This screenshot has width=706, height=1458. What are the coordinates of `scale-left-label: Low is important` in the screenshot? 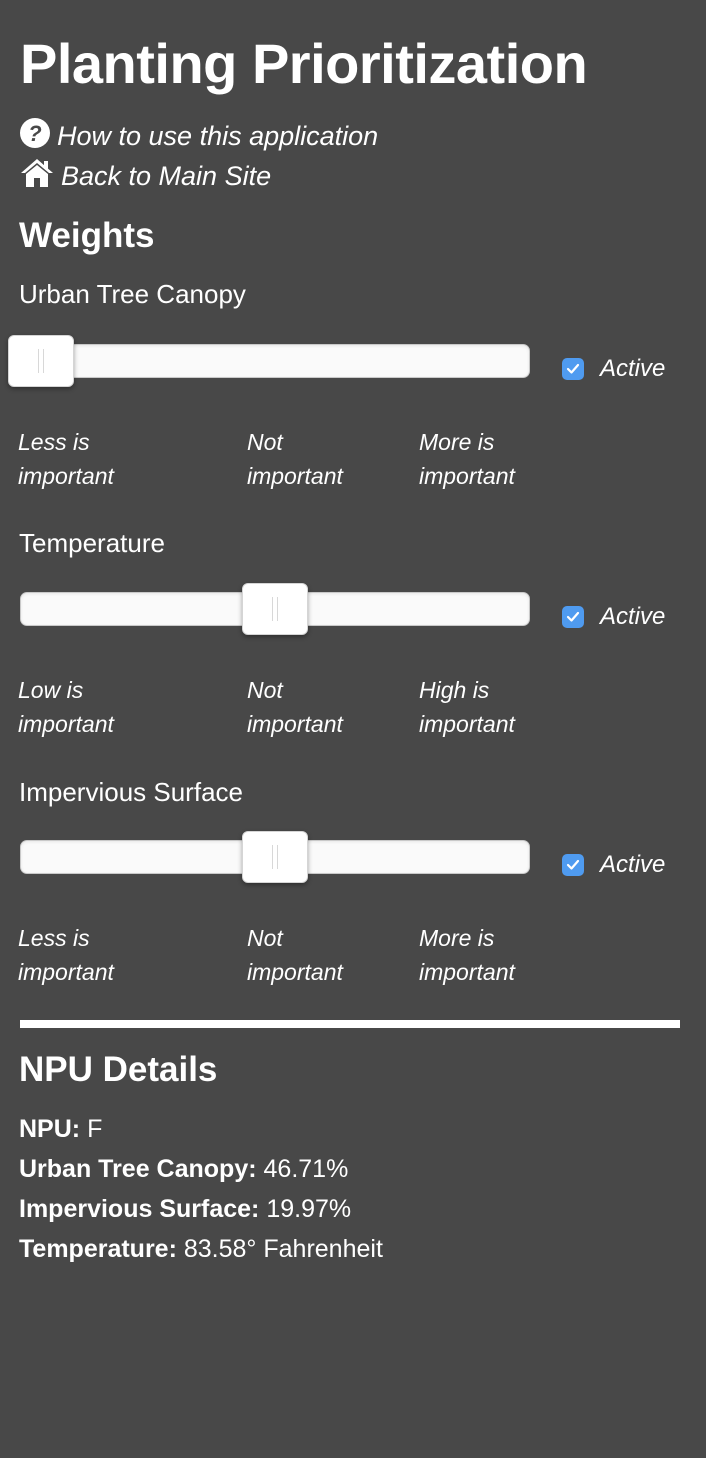 It's located at (66, 707).